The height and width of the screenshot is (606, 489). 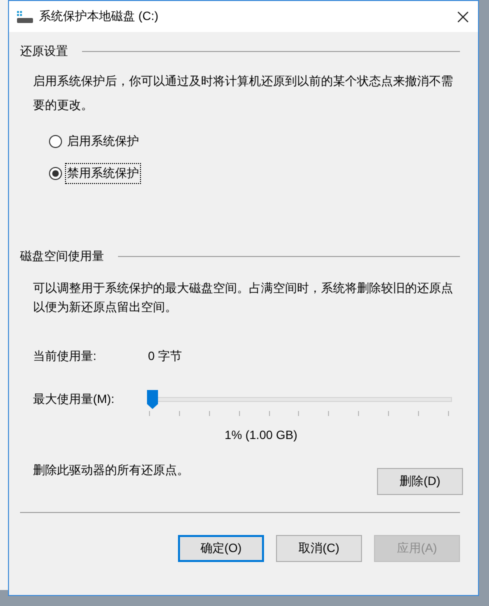 What do you see at coordinates (420, 481) in the screenshot?
I see `delete-button: 删除(D)` at bounding box center [420, 481].